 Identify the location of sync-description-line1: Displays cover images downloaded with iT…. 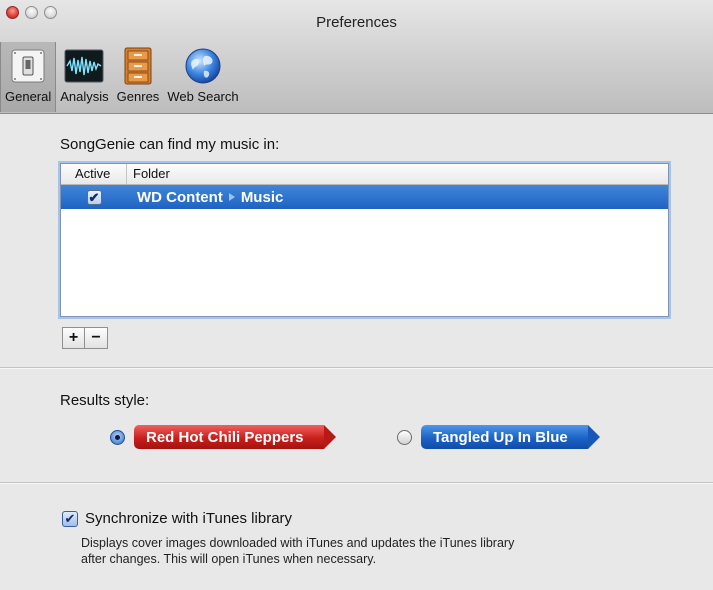
(298, 543).